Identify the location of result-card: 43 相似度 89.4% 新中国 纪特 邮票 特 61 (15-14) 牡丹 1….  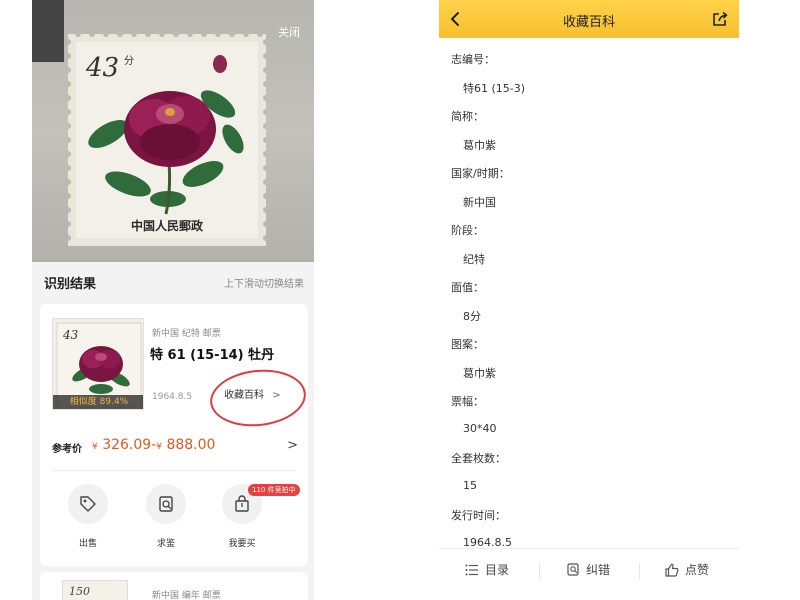
(174, 435).